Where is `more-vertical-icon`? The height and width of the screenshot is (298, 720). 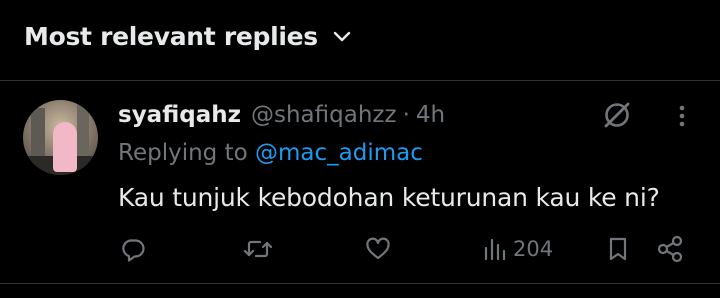
more-vertical-icon is located at coordinates (682, 116).